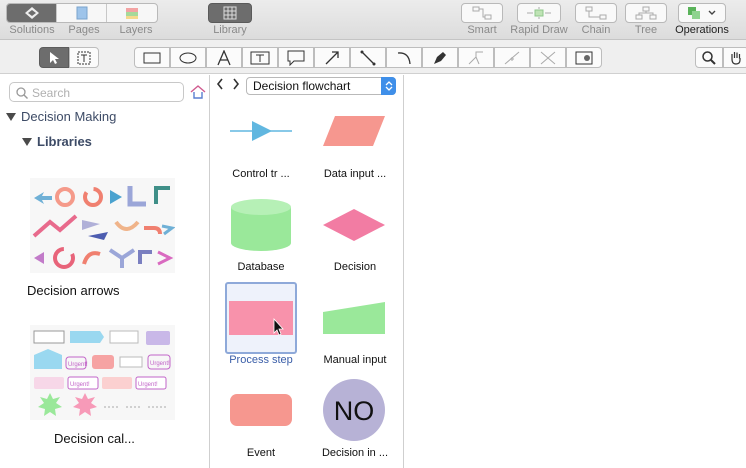 This screenshot has height=468, width=746. Describe the element at coordinates (69, 116) in the screenshot. I see `tree-item-label: Decision Making` at that location.